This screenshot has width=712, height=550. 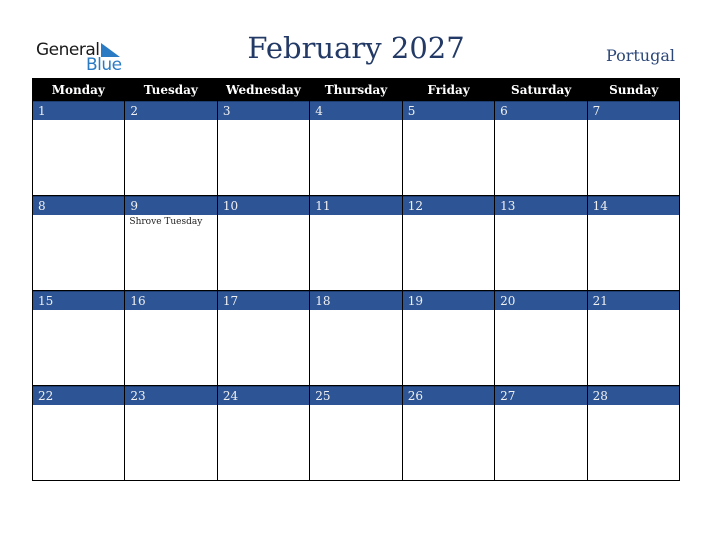 I want to click on day-cell: 9 Shrove Tuesday, so click(x=171, y=243).